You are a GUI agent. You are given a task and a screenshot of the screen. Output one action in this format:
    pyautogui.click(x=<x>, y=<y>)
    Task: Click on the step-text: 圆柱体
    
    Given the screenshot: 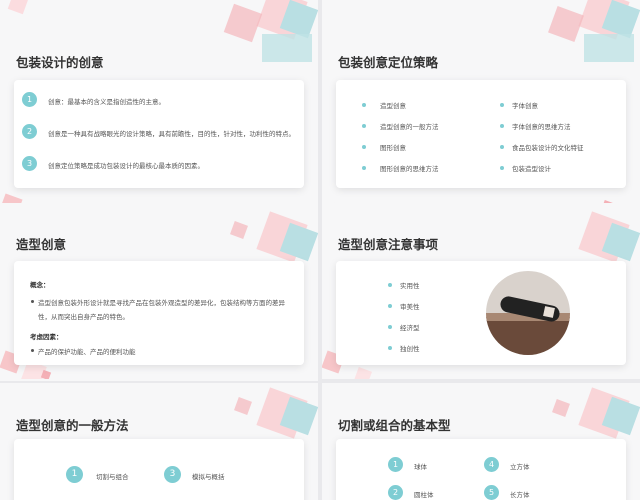 What is the action you would take?
    pyautogui.click(x=424, y=495)
    